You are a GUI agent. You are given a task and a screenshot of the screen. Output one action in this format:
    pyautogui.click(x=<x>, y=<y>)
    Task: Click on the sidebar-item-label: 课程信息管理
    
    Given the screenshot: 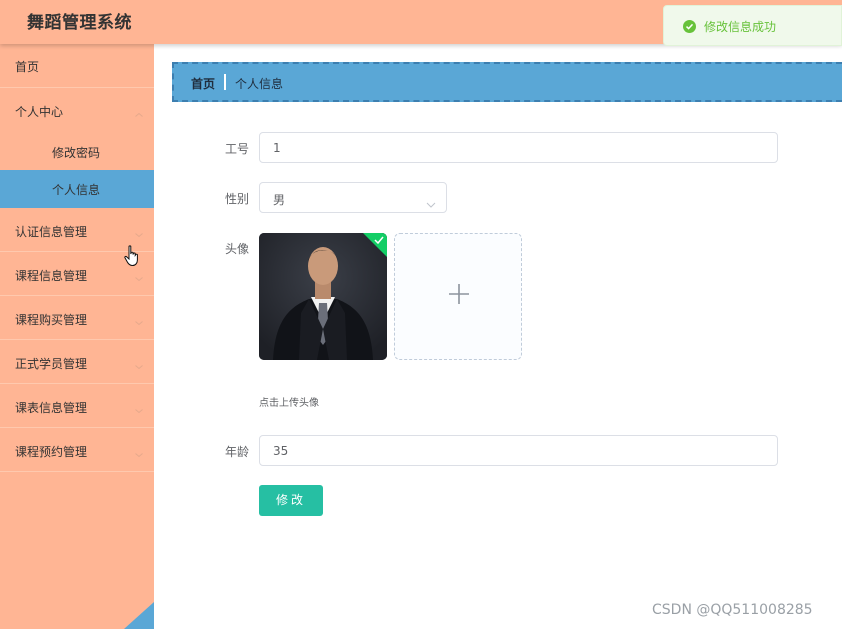 What is the action you would take?
    pyautogui.click(x=51, y=276)
    